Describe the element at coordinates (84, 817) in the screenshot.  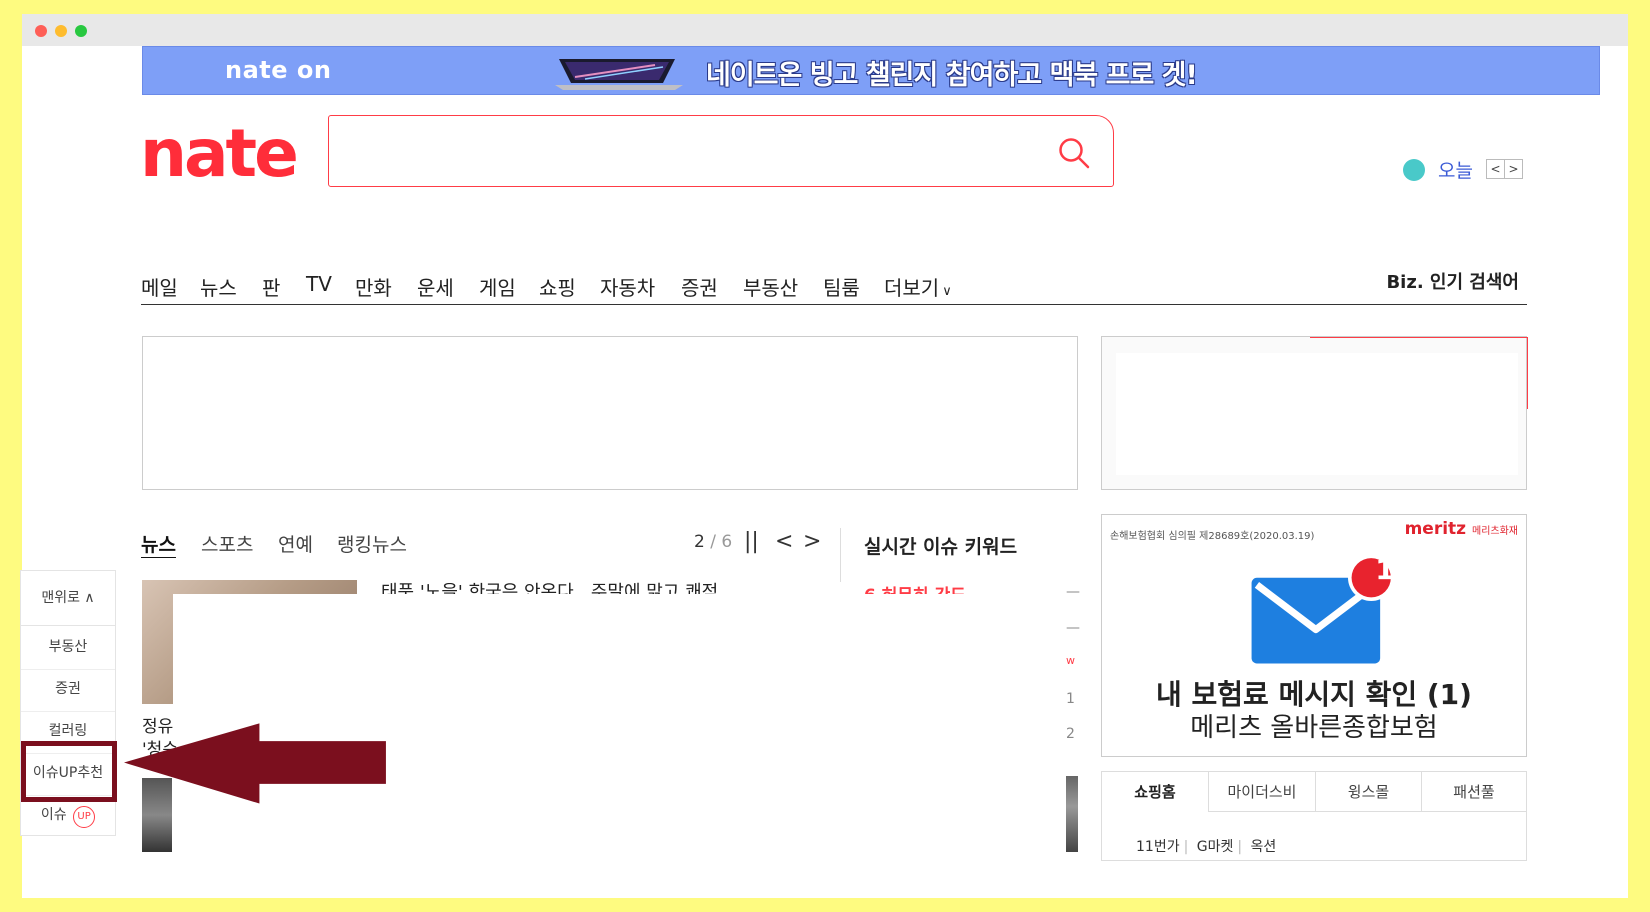
I see `up-badge: UP` at that location.